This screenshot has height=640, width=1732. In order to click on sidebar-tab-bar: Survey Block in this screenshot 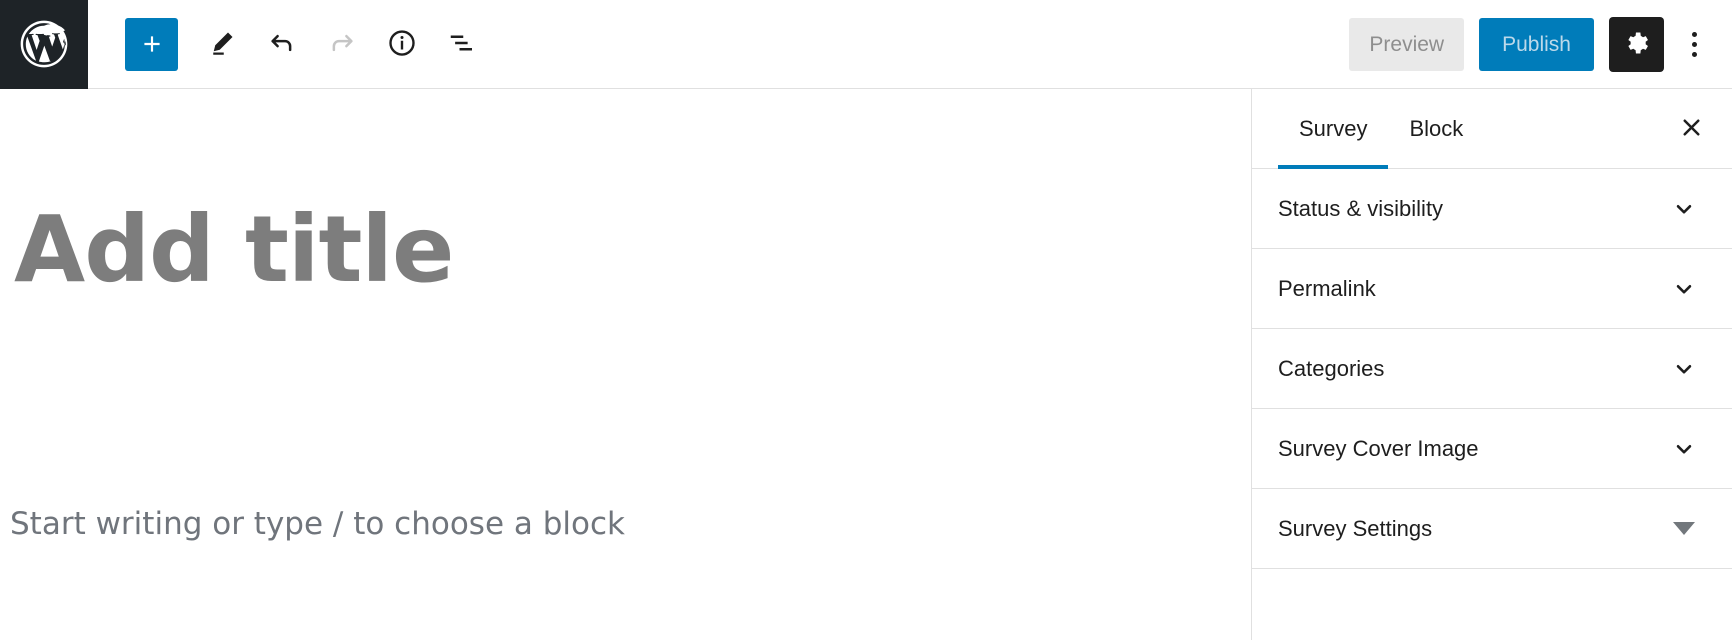, I will do `click(1492, 129)`.